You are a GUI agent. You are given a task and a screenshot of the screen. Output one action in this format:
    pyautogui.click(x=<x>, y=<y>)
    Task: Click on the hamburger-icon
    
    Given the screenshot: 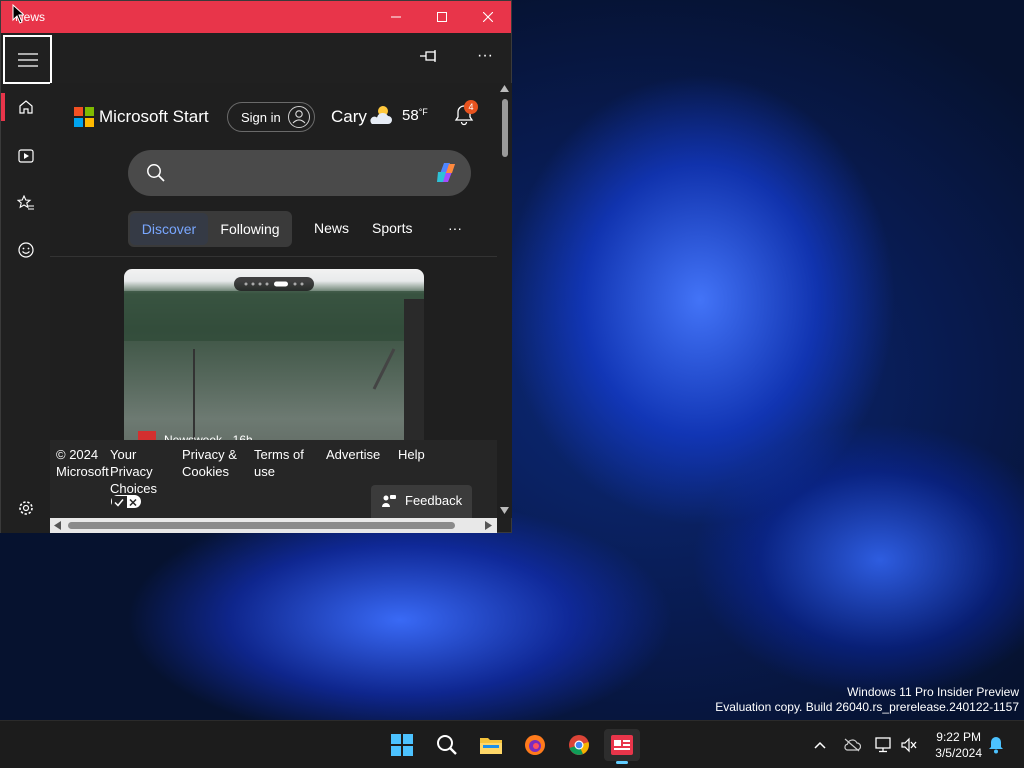 What is the action you would take?
    pyautogui.click(x=27, y=59)
    